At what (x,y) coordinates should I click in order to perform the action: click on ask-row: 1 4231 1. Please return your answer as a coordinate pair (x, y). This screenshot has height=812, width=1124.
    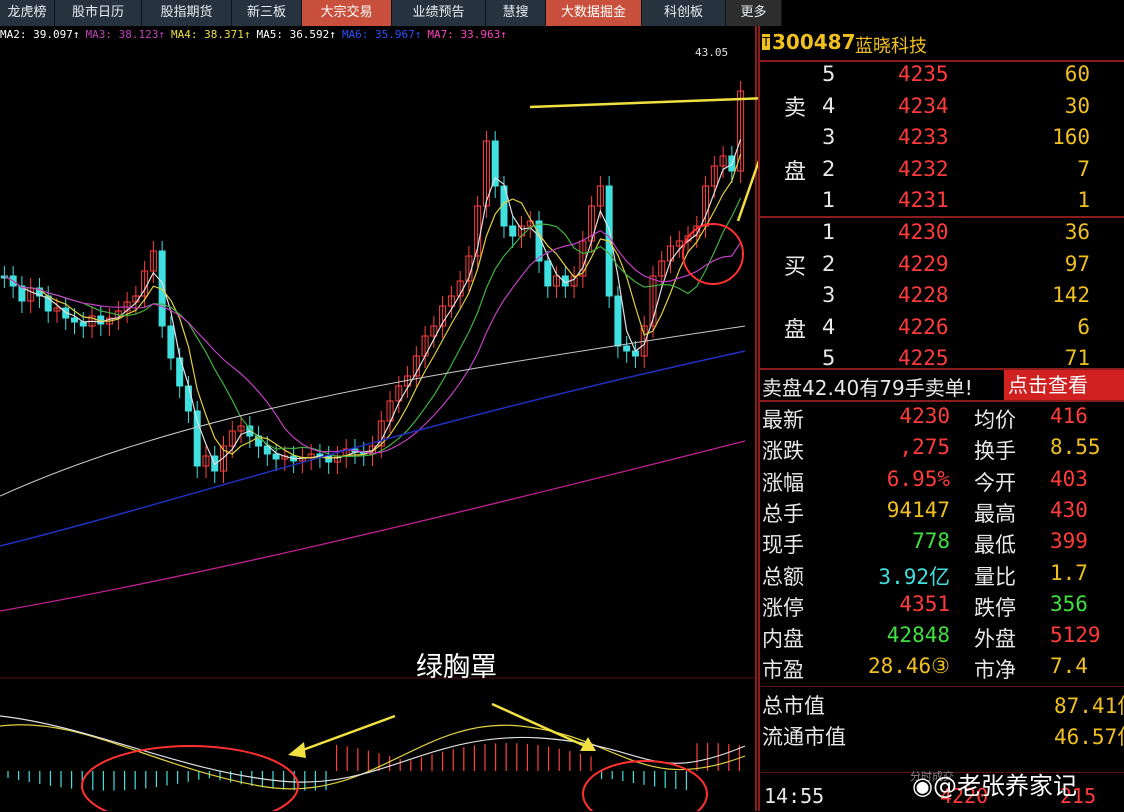
    Looking at the image, I should click on (942, 203).